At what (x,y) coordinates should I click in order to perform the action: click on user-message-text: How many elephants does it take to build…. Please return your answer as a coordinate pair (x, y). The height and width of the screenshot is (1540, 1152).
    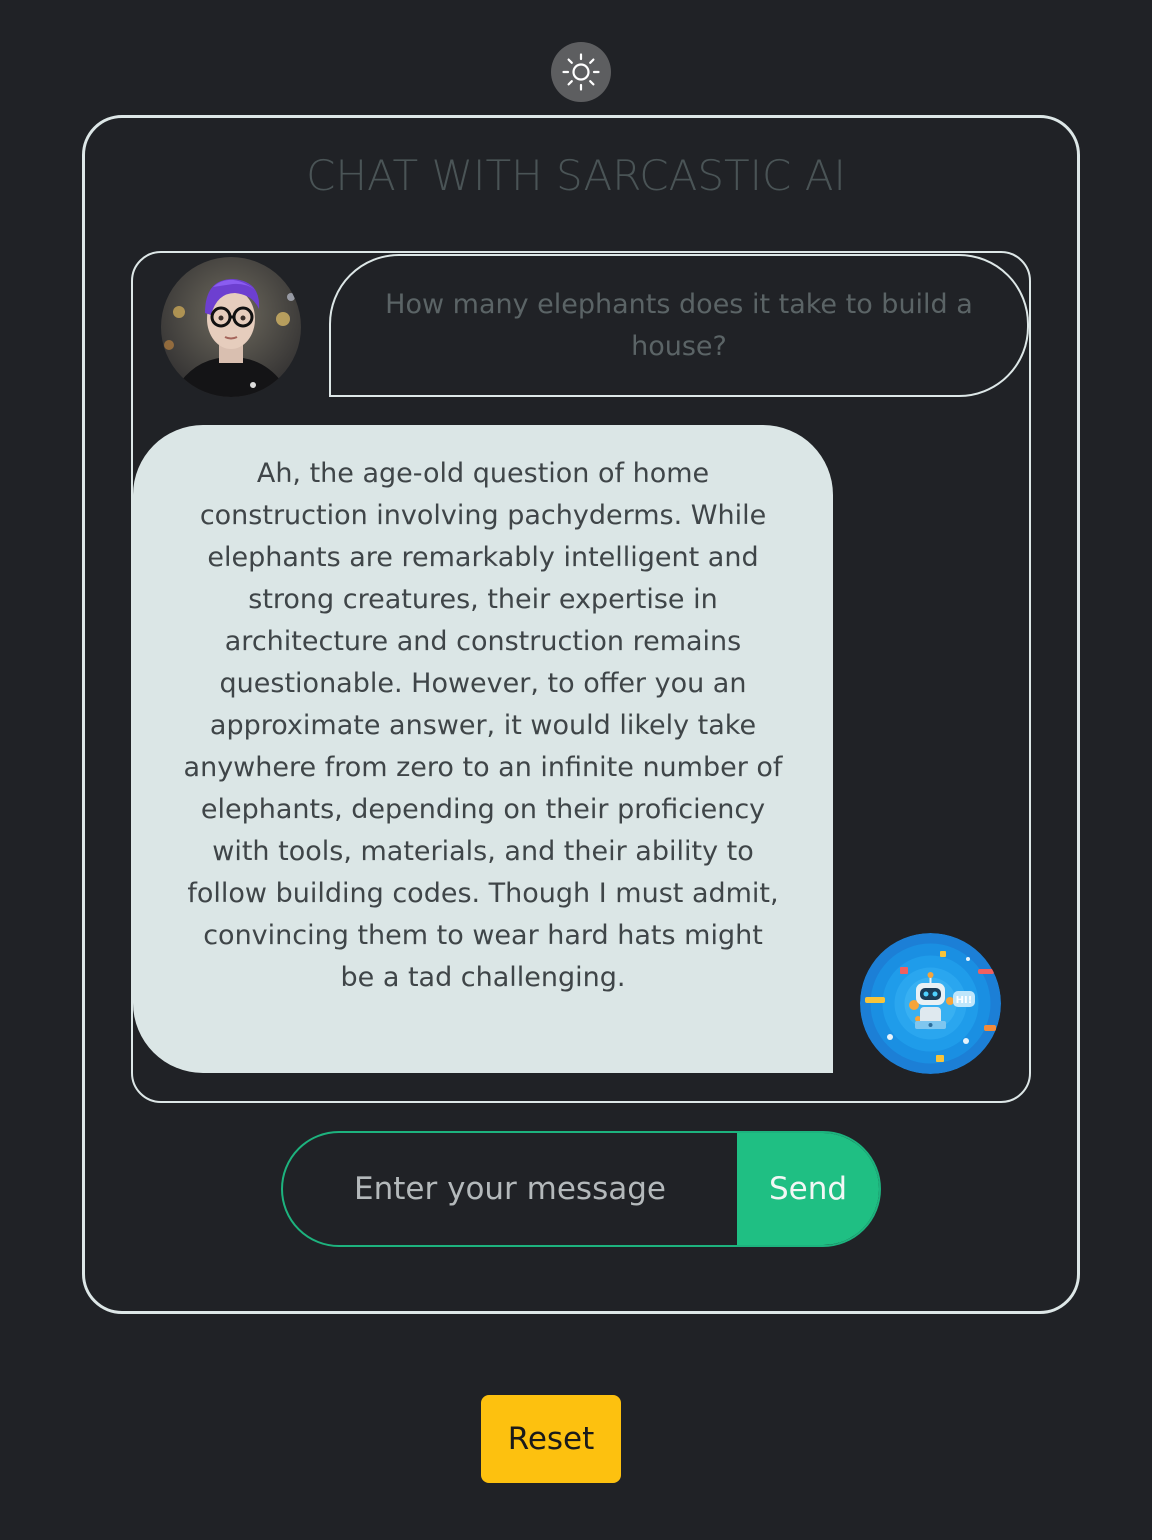
    Looking at the image, I should click on (679, 325).